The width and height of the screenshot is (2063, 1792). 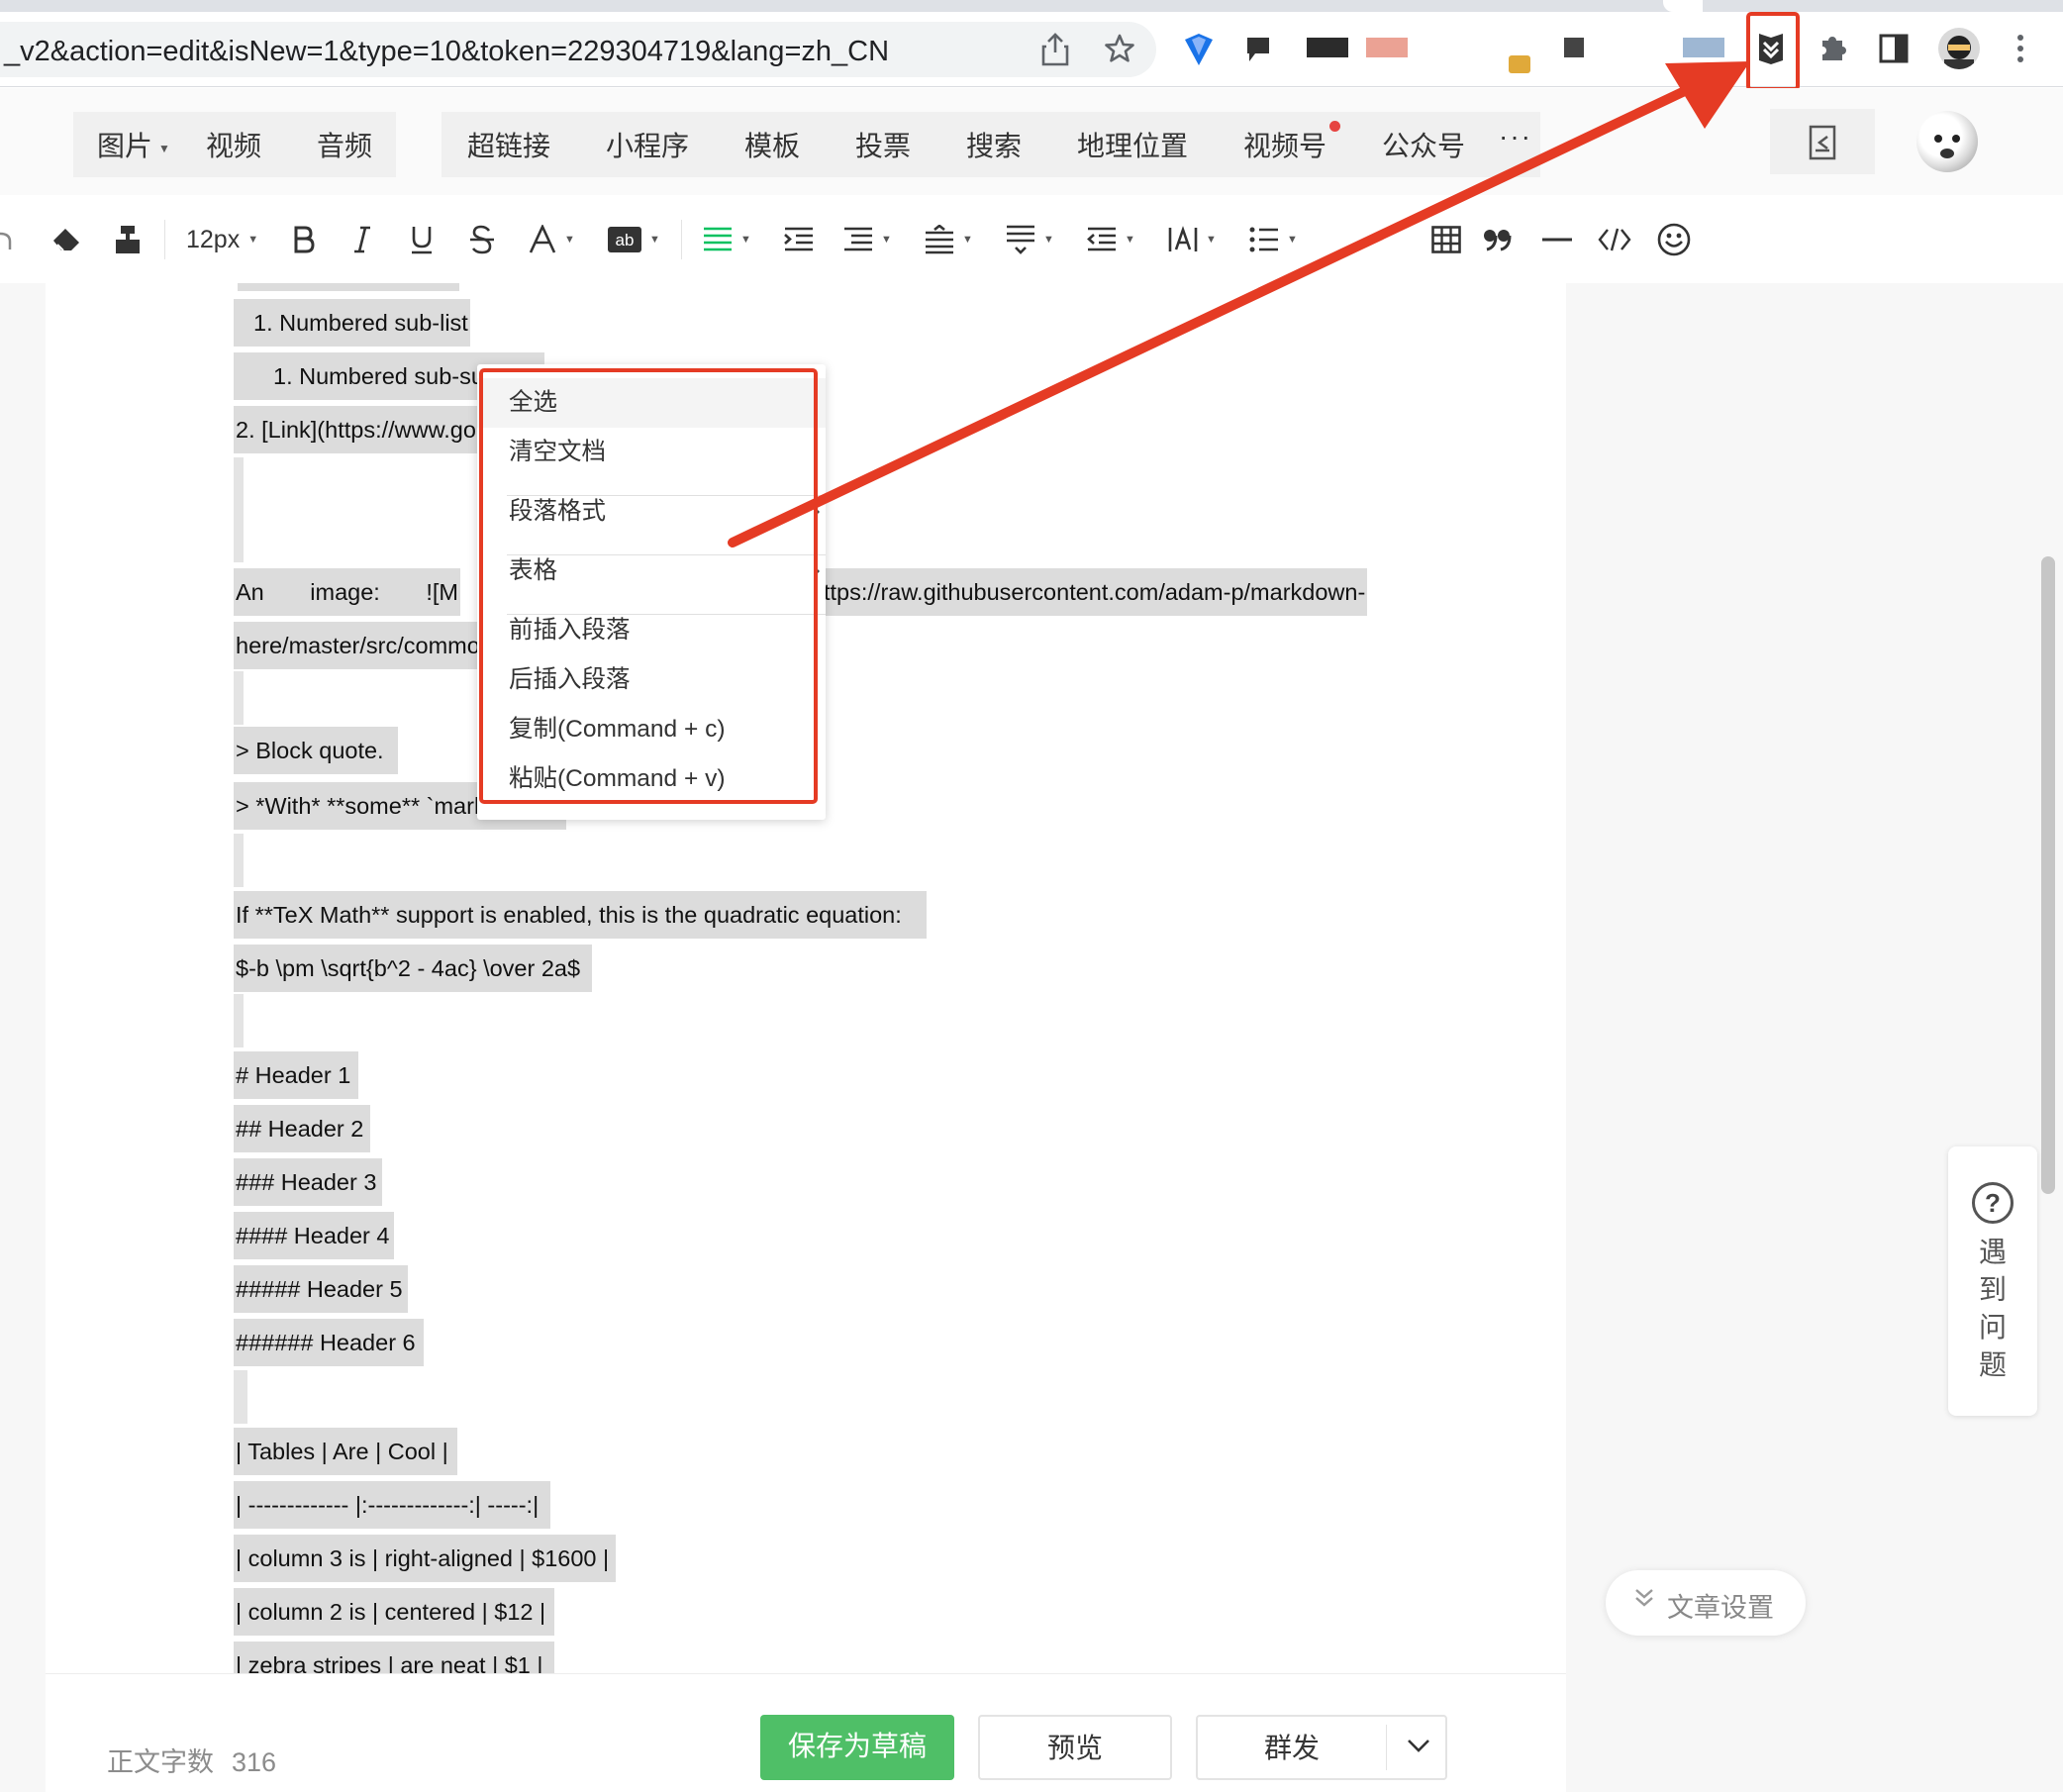 I want to click on page-scrollbar, so click(x=2048, y=875).